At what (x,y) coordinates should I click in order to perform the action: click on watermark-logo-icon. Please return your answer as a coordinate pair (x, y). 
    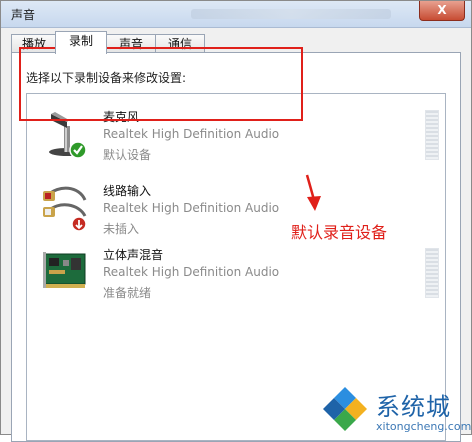
    Looking at the image, I should click on (345, 409).